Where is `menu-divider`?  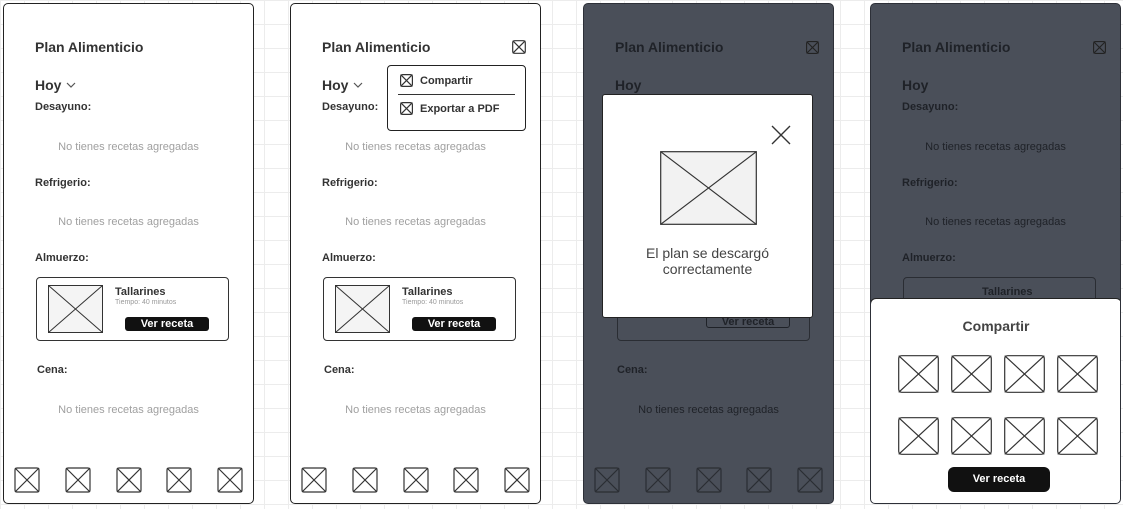 menu-divider is located at coordinates (456, 94).